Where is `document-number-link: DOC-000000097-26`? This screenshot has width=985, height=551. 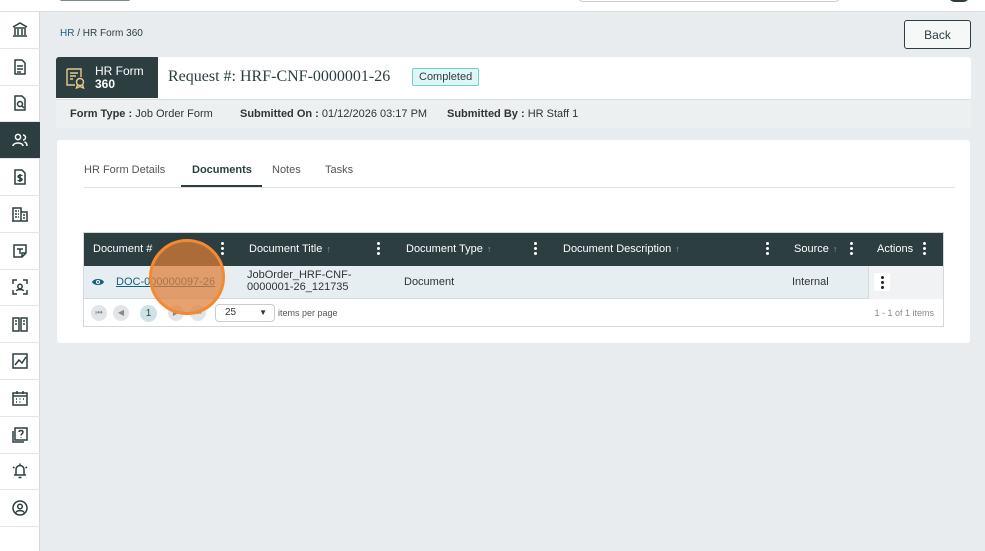
document-number-link: DOC-000000097-26 is located at coordinates (165, 282).